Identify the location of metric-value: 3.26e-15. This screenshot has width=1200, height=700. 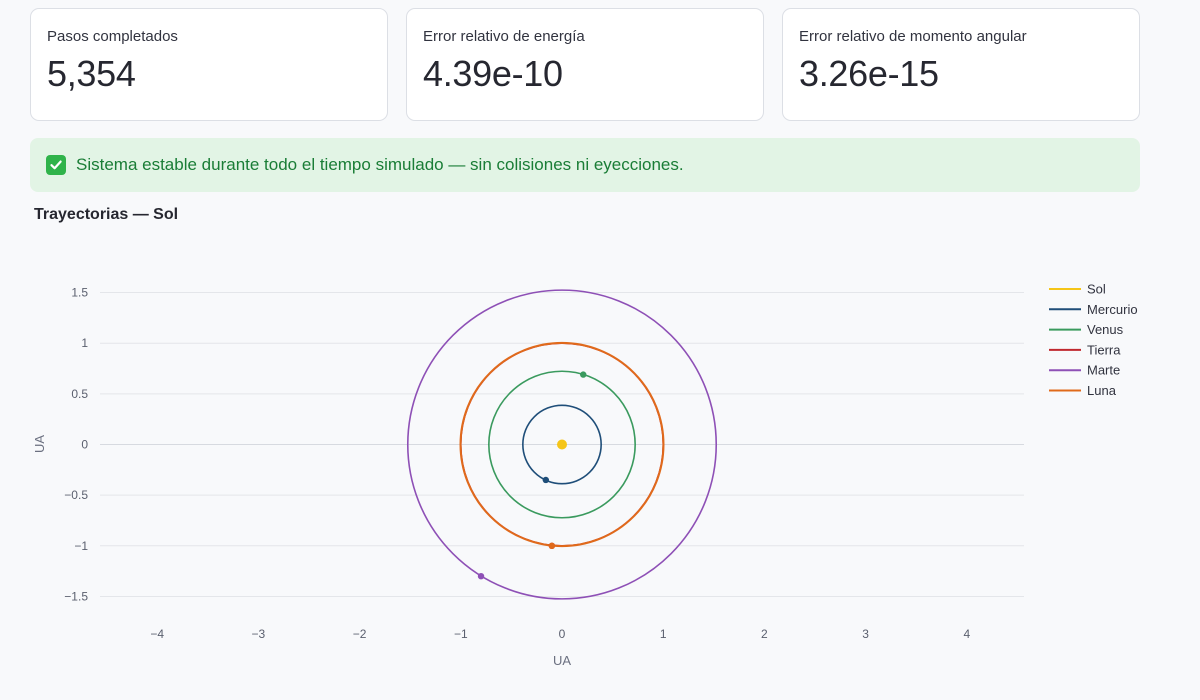
(869, 73).